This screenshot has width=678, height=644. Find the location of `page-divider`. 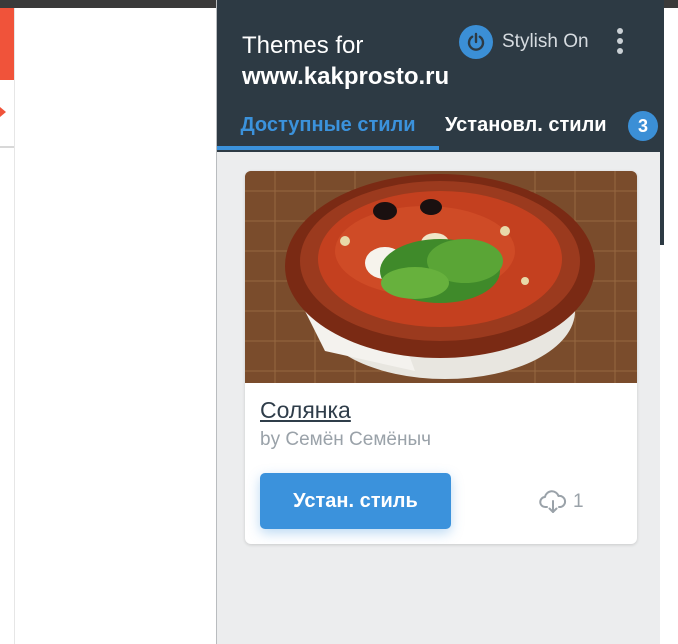

page-divider is located at coordinates (7, 147).